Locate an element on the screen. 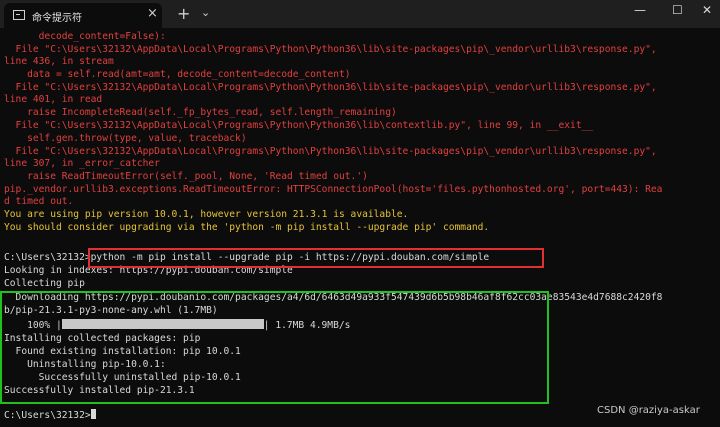 Image resolution: width=720 pixels, height=427 pixels. title-bar: 命令提示符 × + ⌄ — ☐ ✕ is located at coordinates (360, 14).